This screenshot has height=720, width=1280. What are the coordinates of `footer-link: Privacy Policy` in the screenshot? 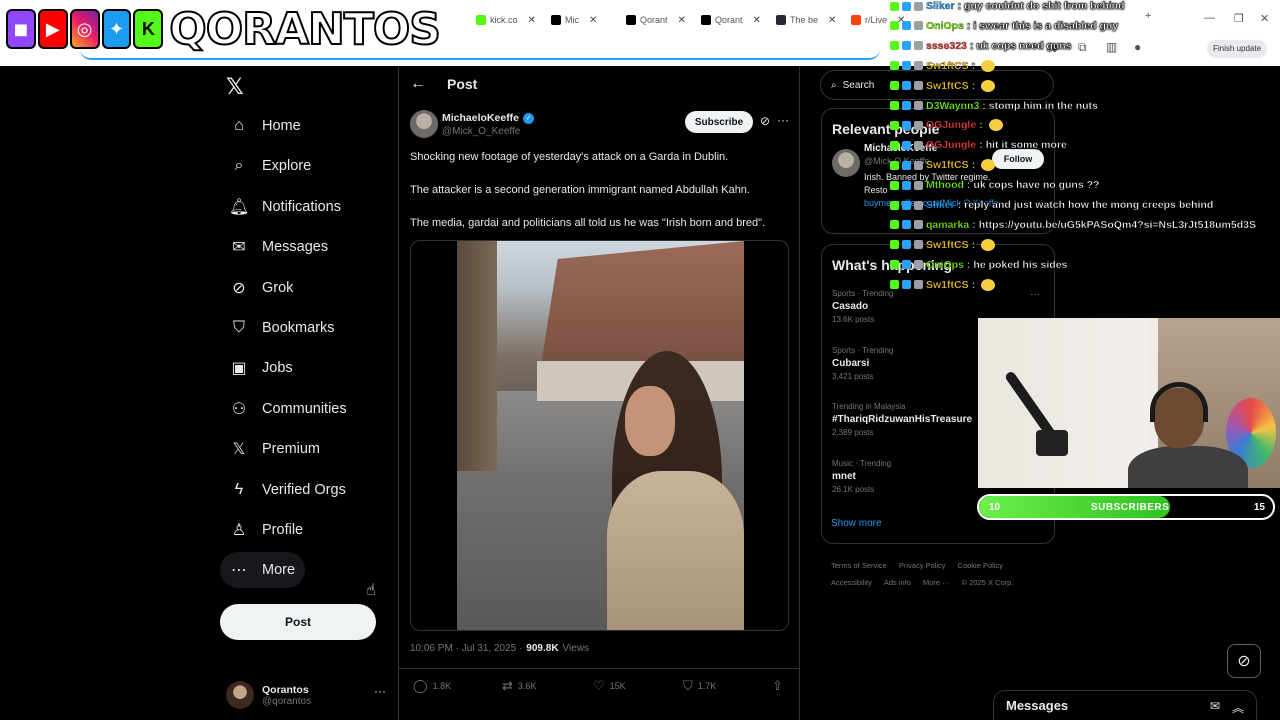 It's located at (922, 565).